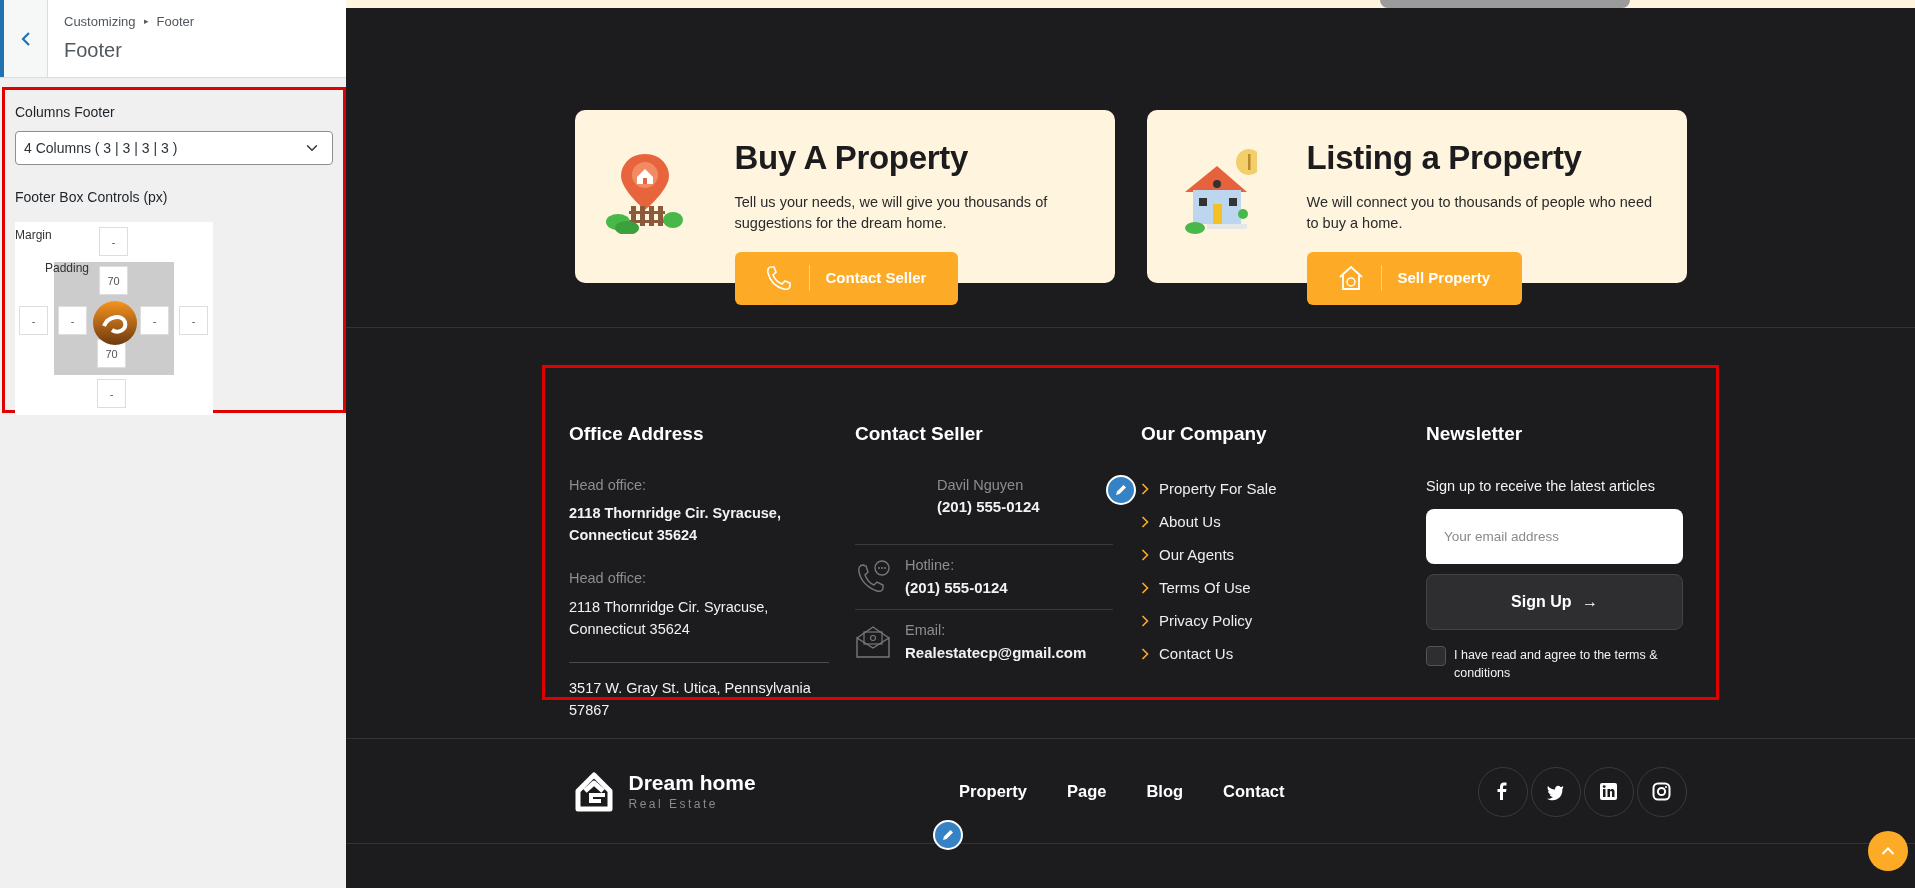 The height and width of the screenshot is (888, 1915). Describe the element at coordinates (1254, 791) in the screenshot. I see `nav-link: Contact` at that location.